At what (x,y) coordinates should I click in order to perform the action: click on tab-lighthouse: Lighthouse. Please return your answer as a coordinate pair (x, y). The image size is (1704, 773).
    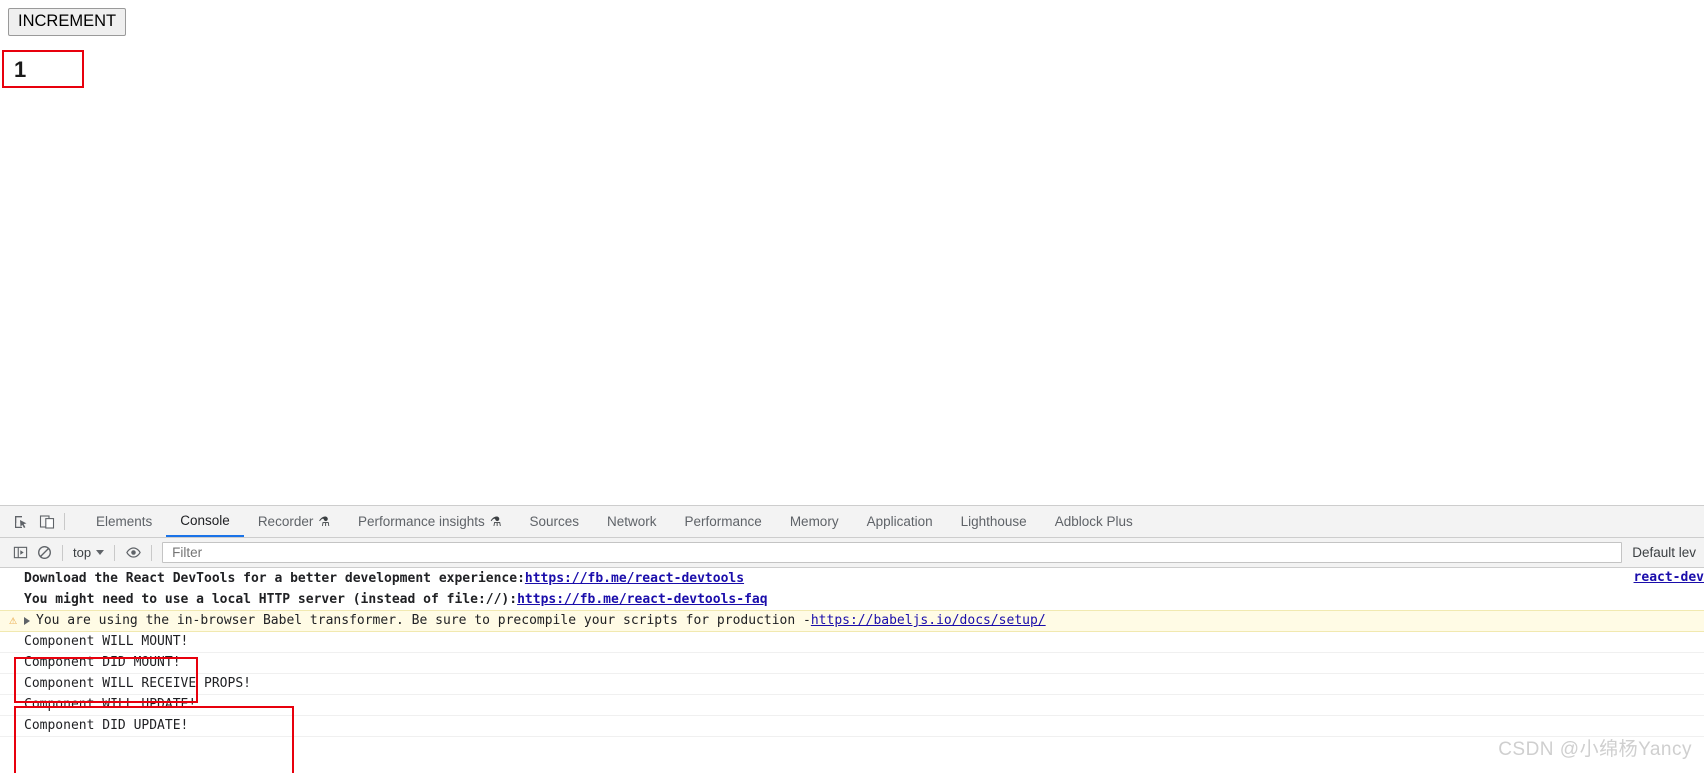
    Looking at the image, I should click on (994, 521).